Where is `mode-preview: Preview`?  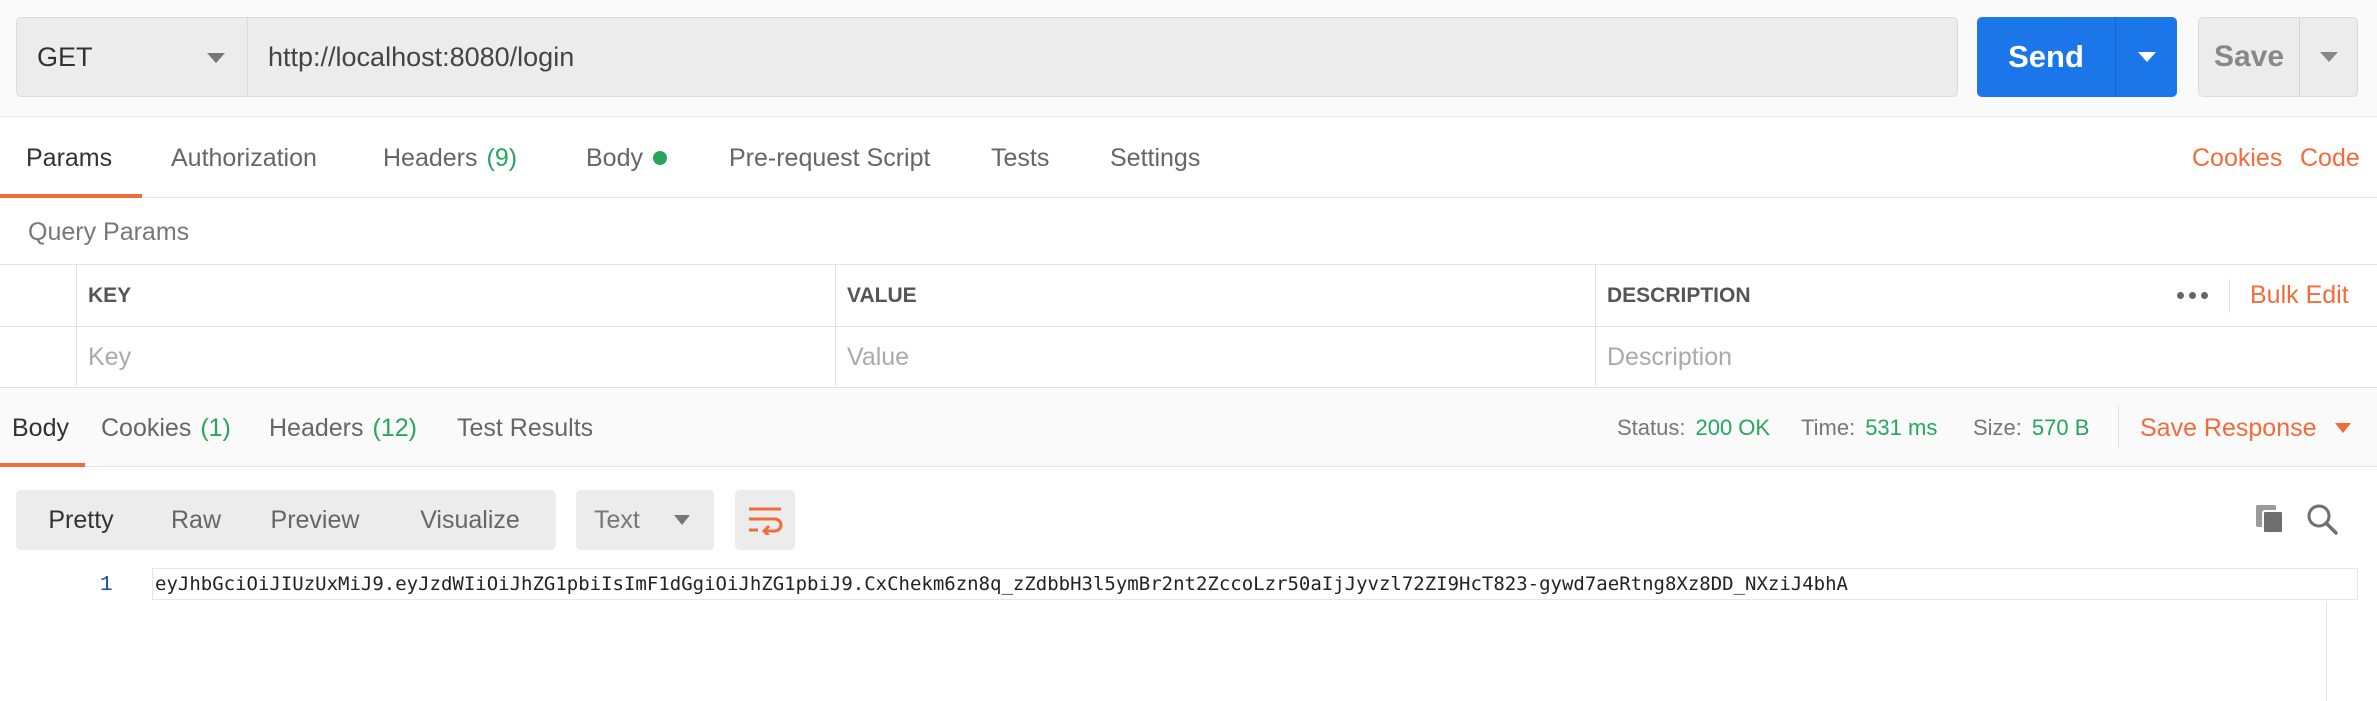 mode-preview: Preview is located at coordinates (315, 520).